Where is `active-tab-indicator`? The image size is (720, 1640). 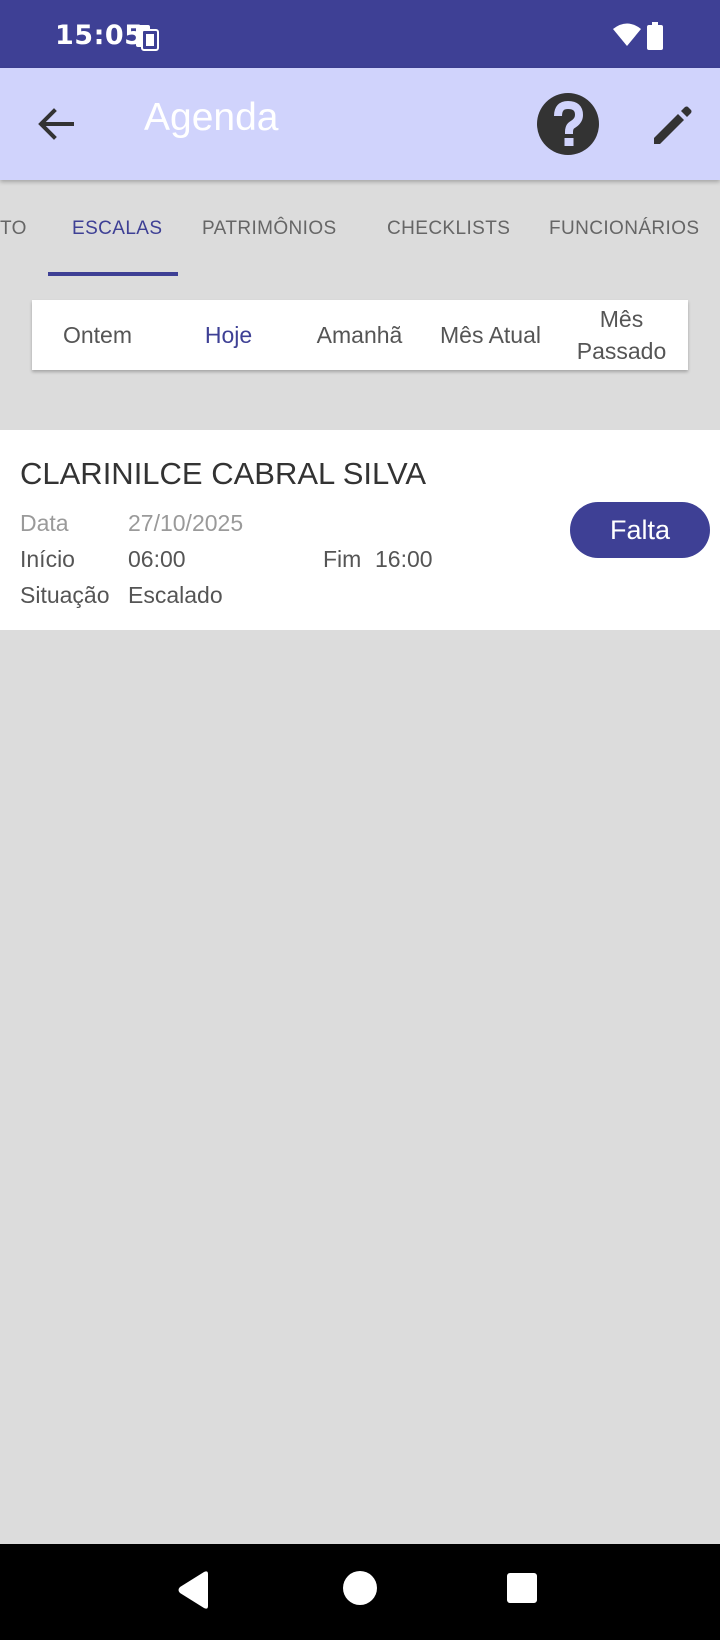
active-tab-indicator is located at coordinates (113, 274).